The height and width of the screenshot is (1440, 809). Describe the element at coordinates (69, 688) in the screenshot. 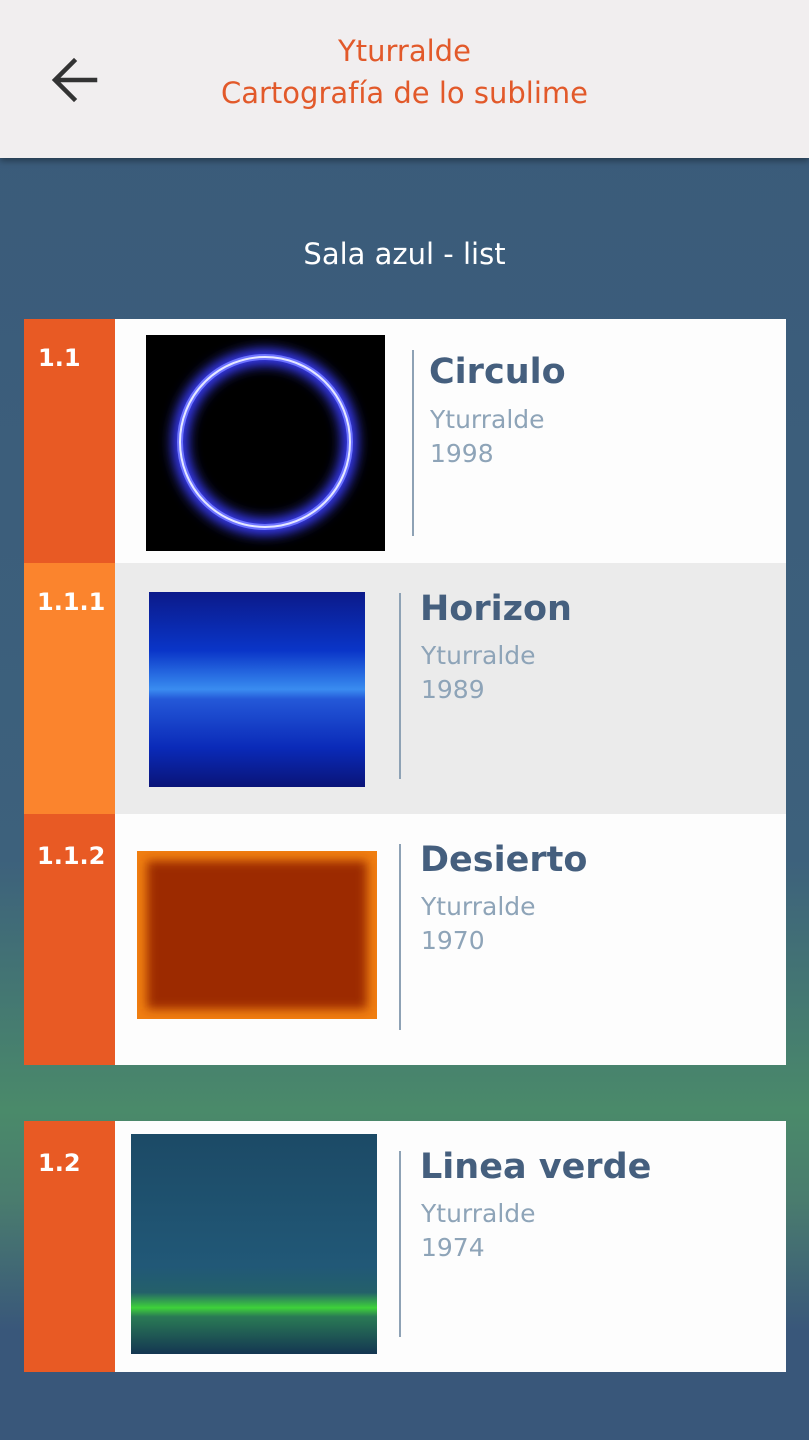

I see `item-number: 1.1.1` at that location.